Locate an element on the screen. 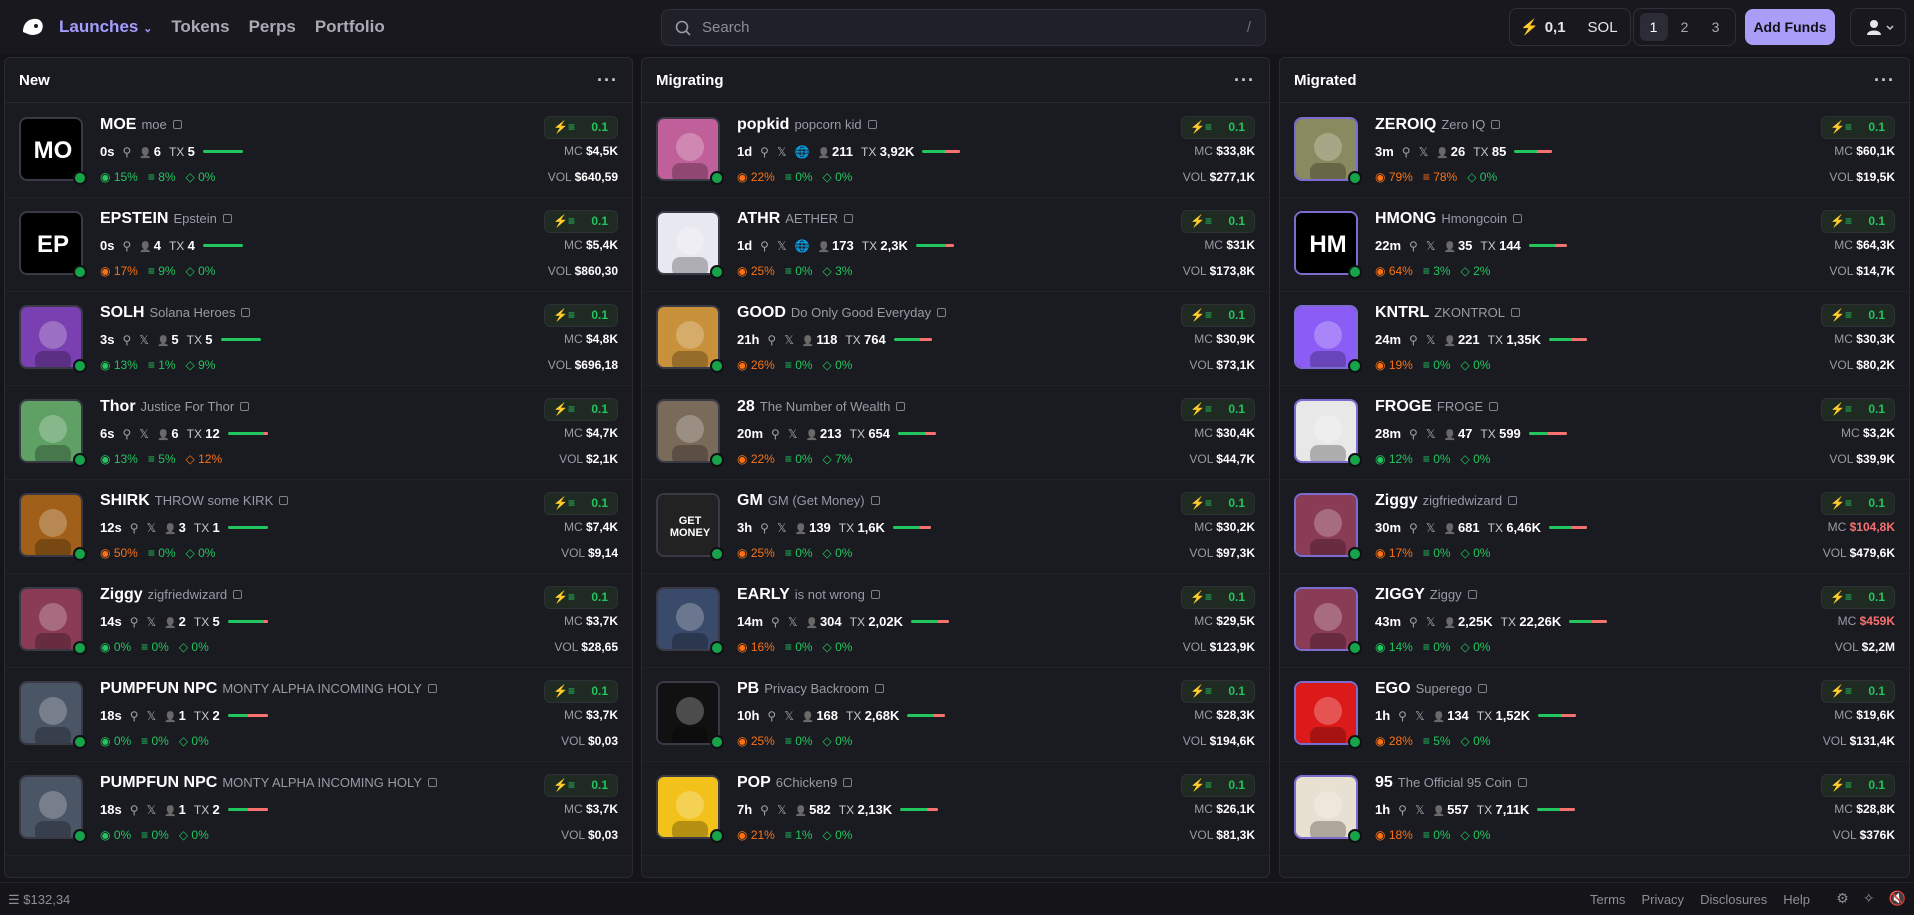  globe-icon: 🌐 is located at coordinates (802, 246).